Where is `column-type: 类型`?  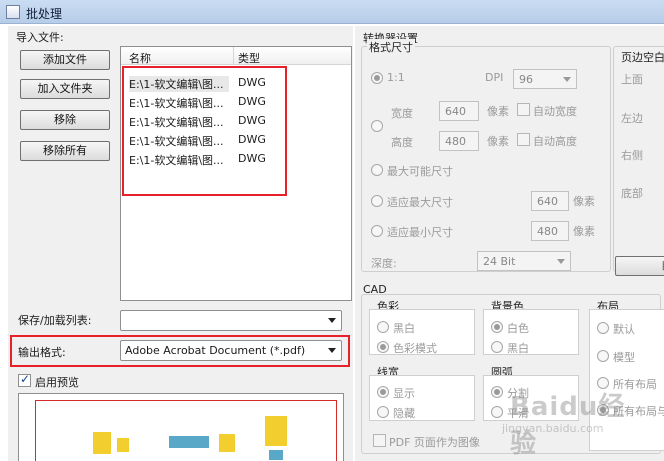 column-type: 类型 is located at coordinates (249, 58).